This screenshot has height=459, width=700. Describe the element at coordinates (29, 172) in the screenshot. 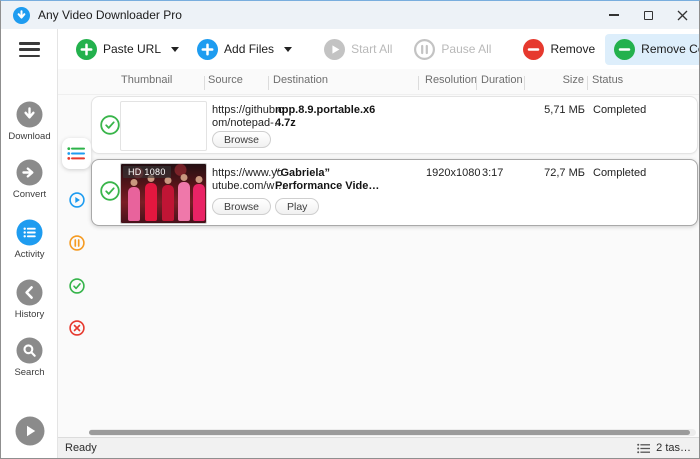

I see `convert-icon` at that location.